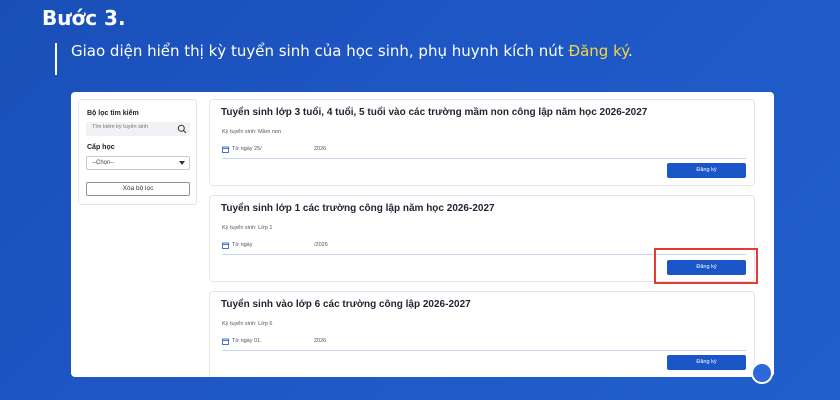 This screenshot has height=400, width=840. Describe the element at coordinates (113, 113) in the screenshot. I see `filter-title: Bộ lọc tìm kiếm` at that location.